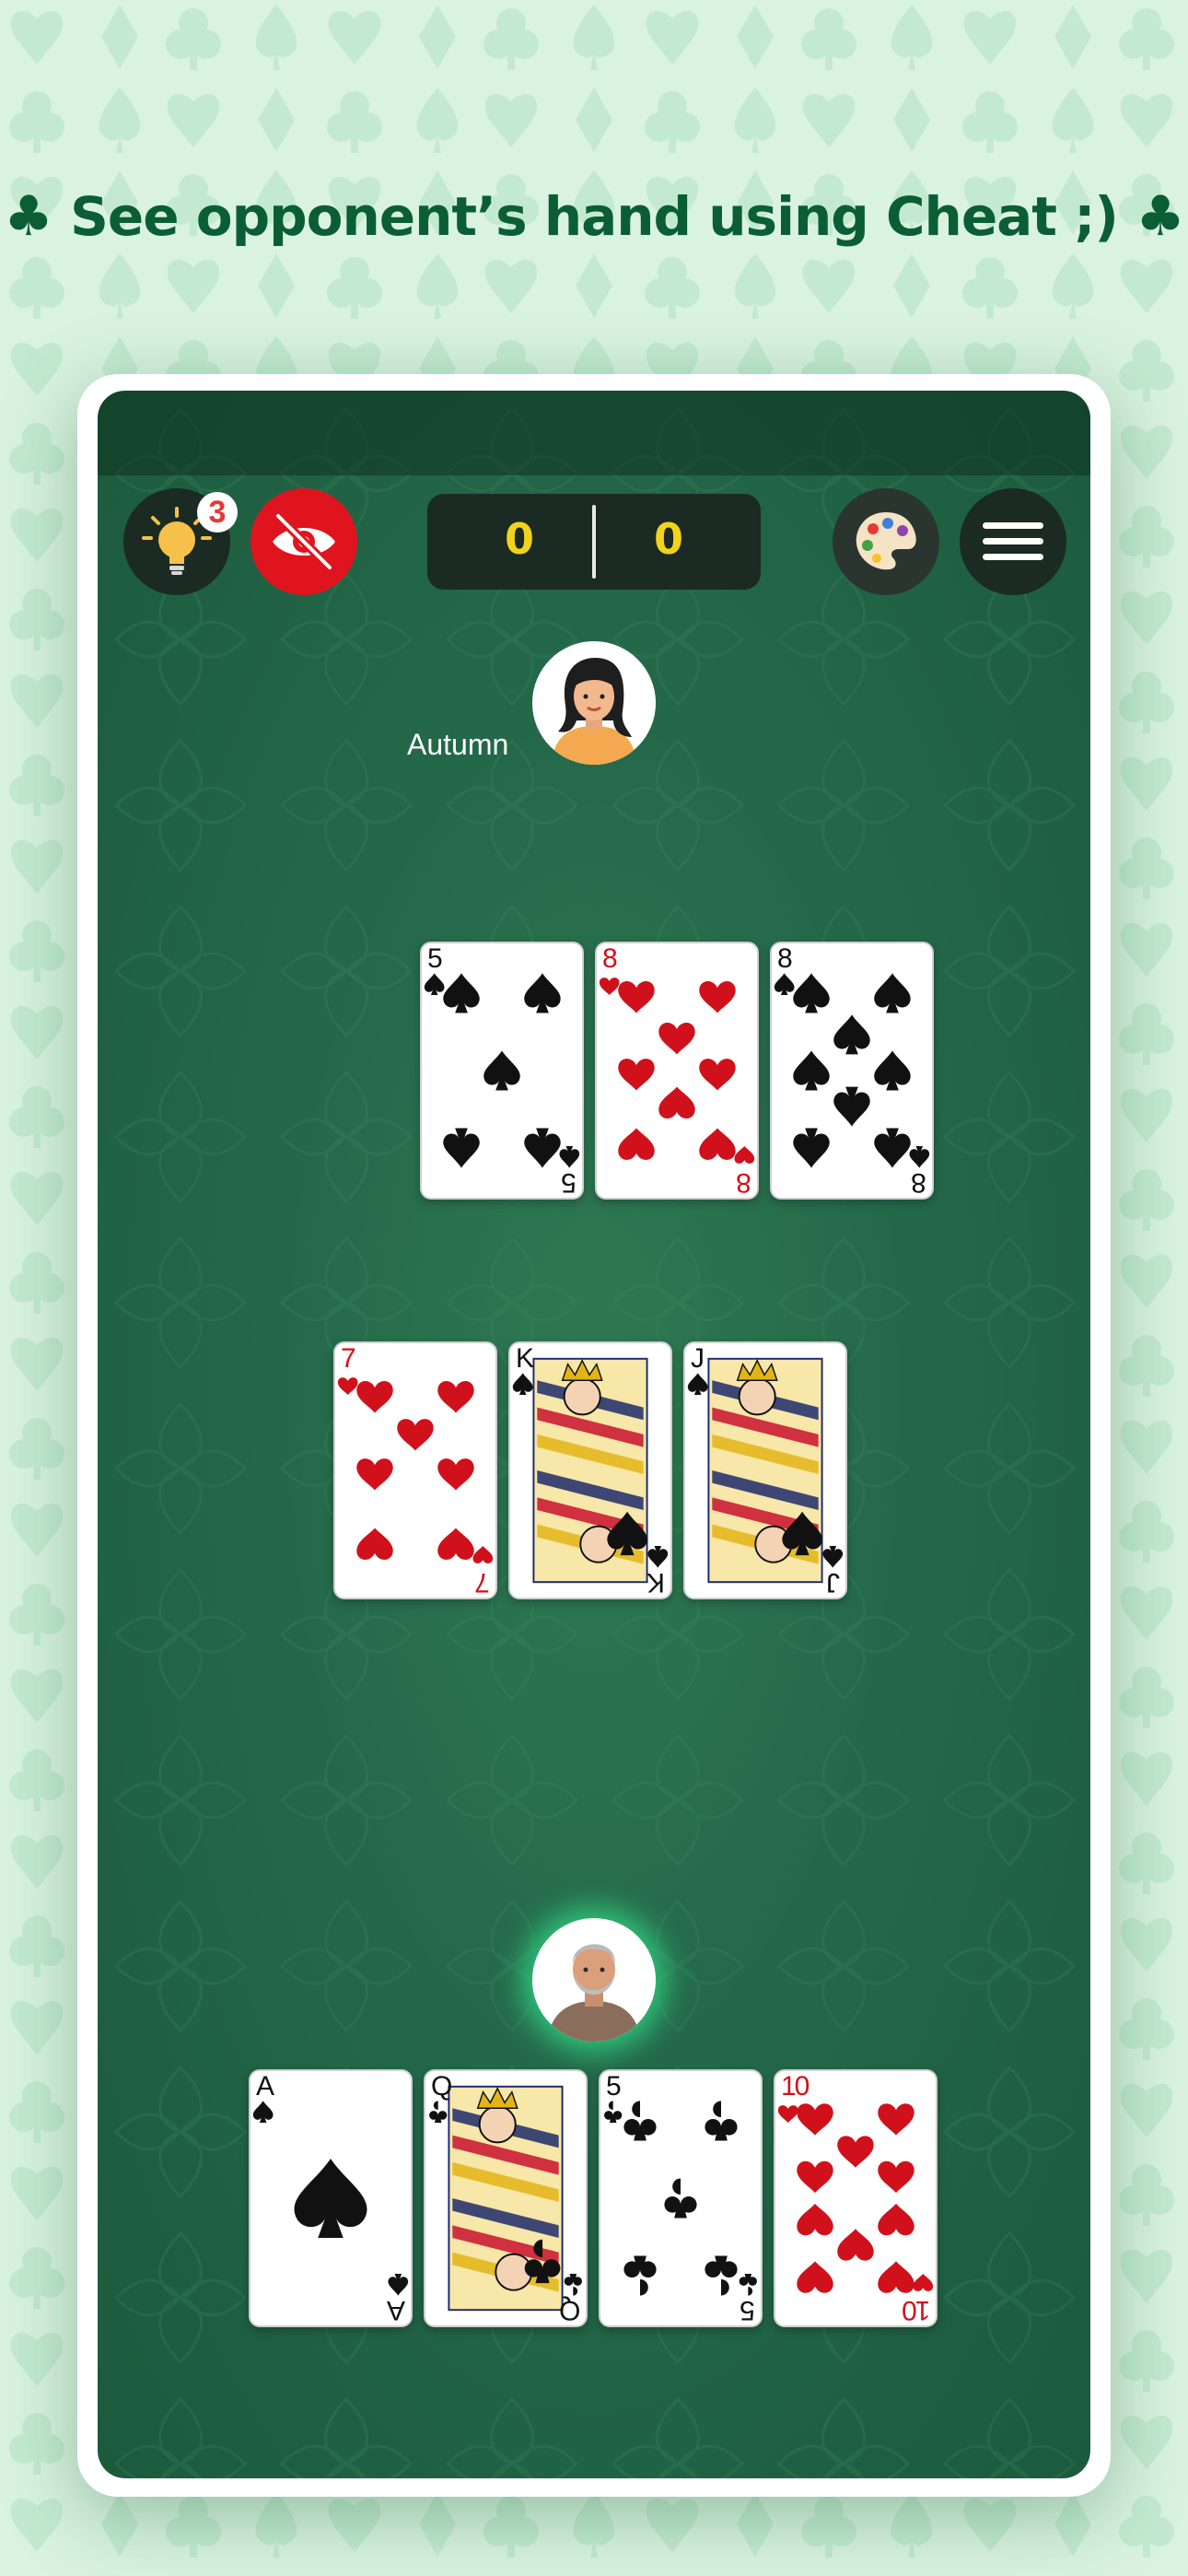  Describe the element at coordinates (681, 2198) in the screenshot. I see `card-5-of-clubs: 55` at that location.